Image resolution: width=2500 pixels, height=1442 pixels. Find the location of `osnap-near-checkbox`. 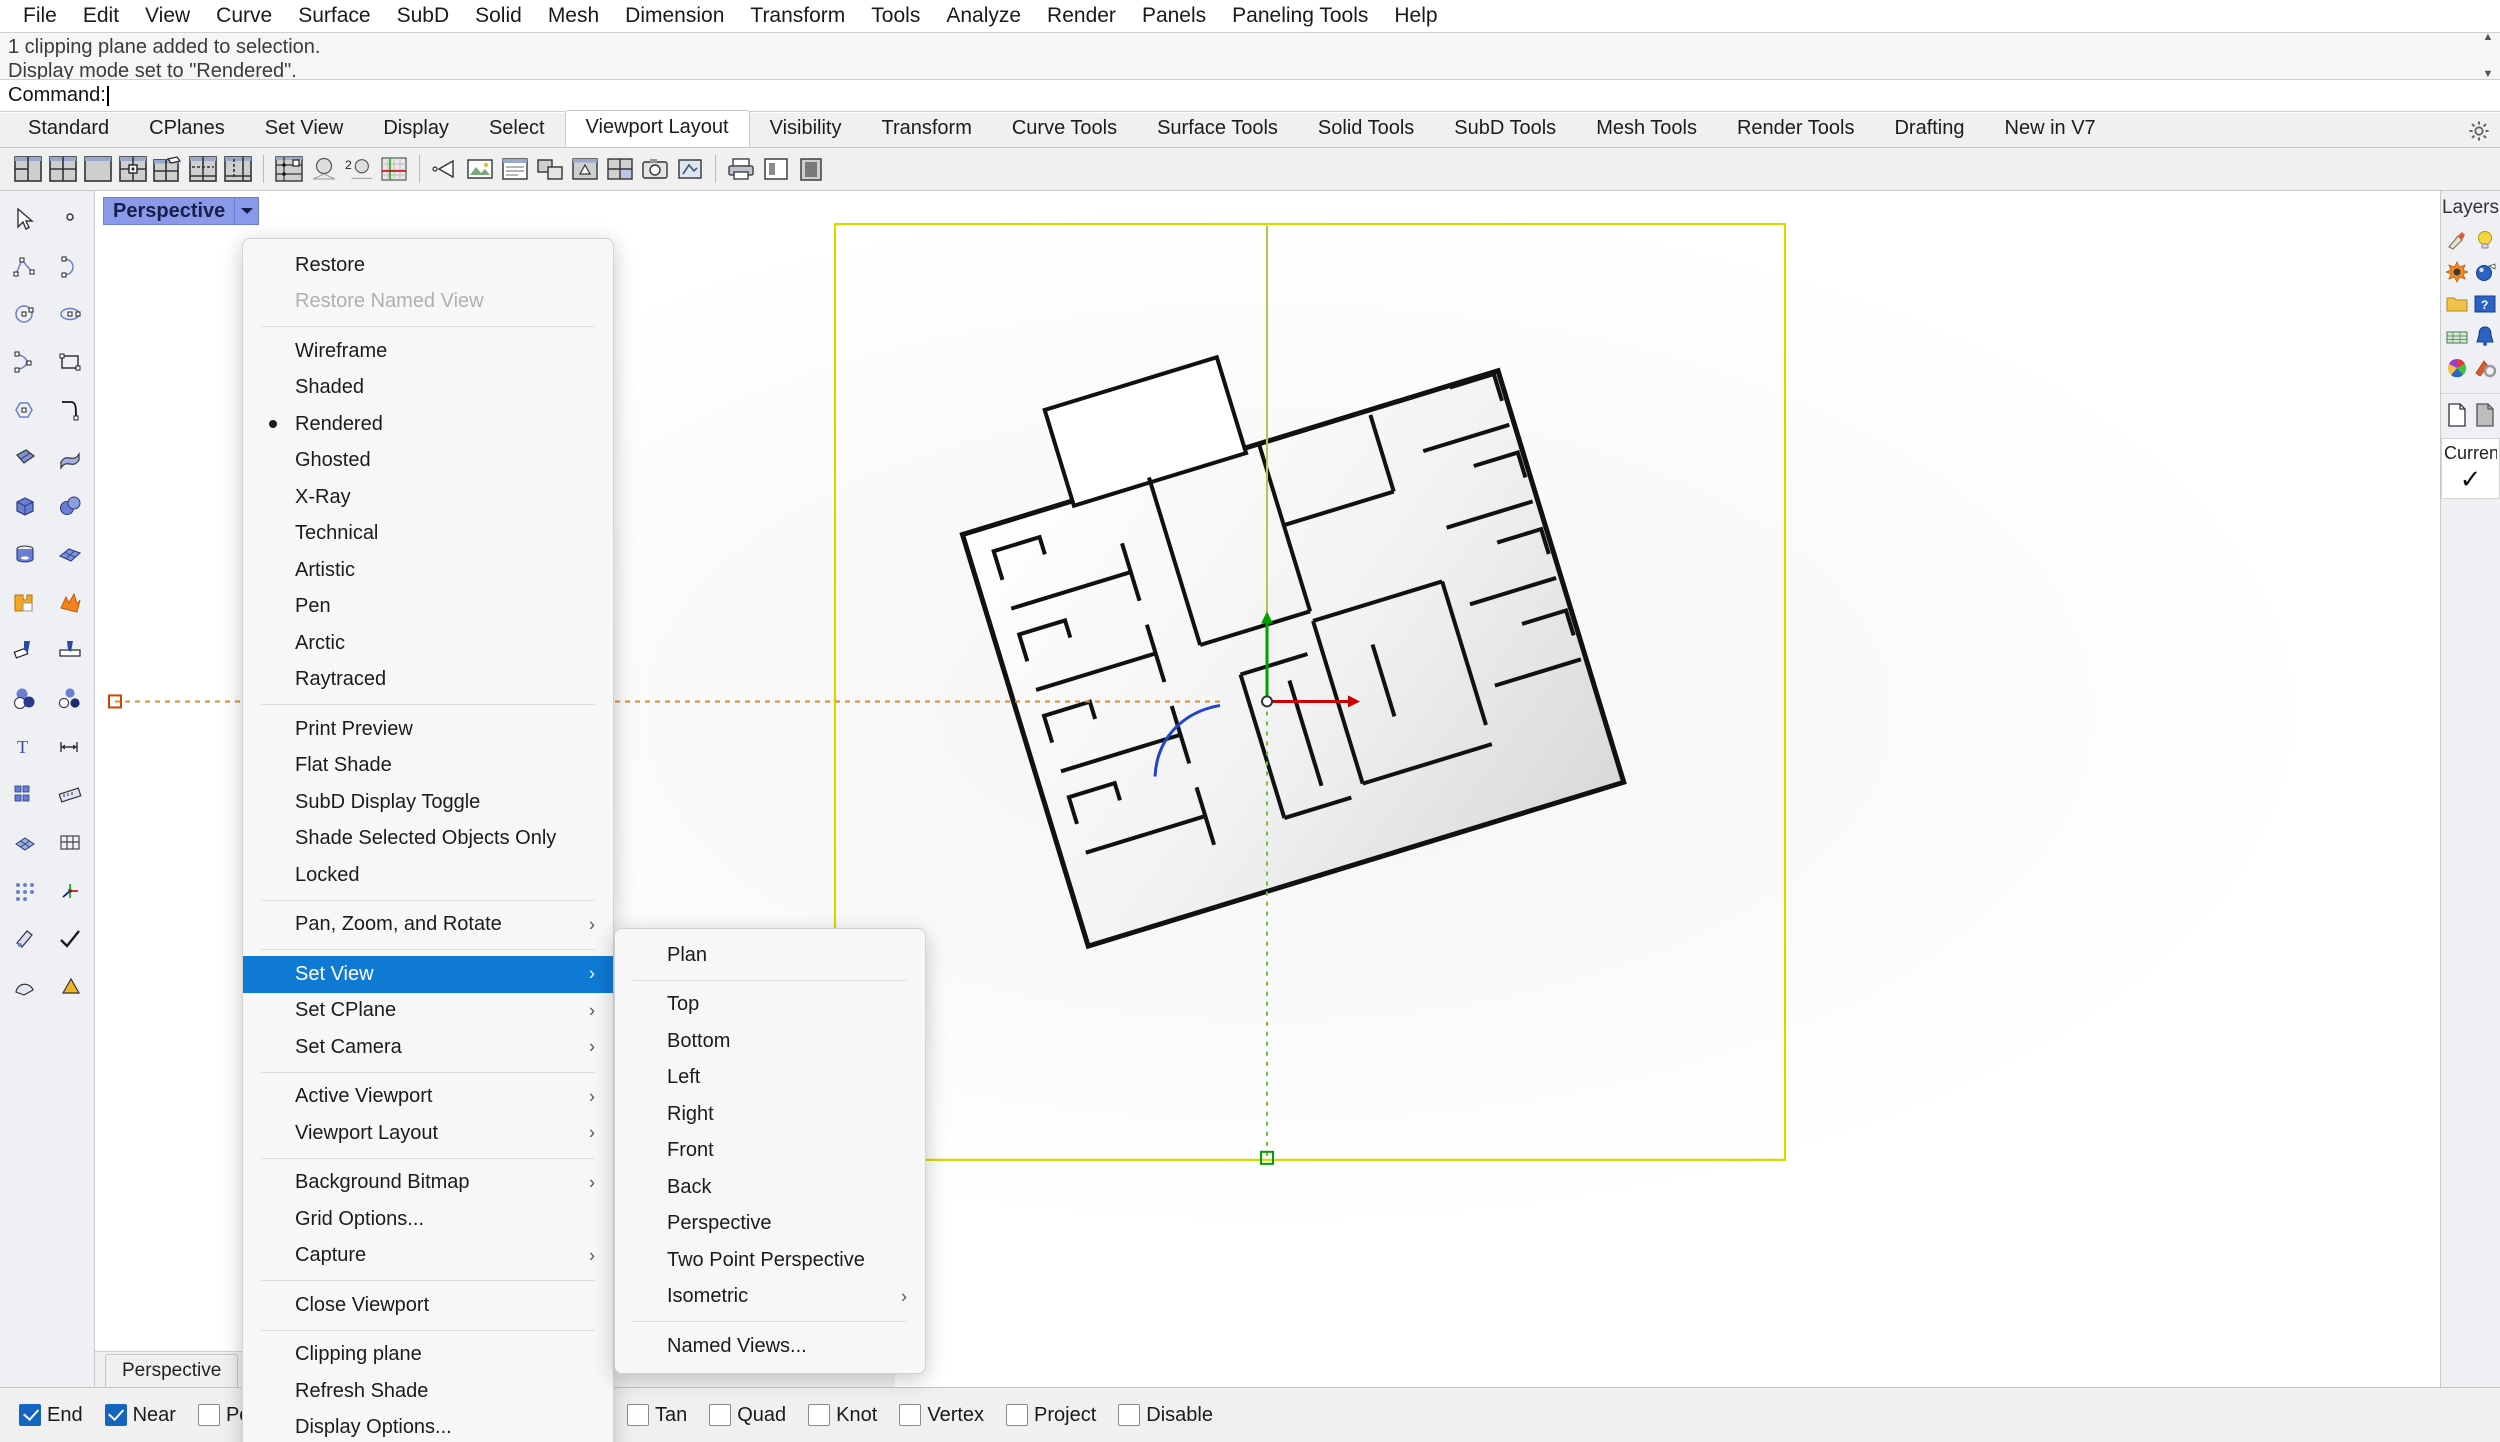

osnap-near-checkbox is located at coordinates (115, 1415).